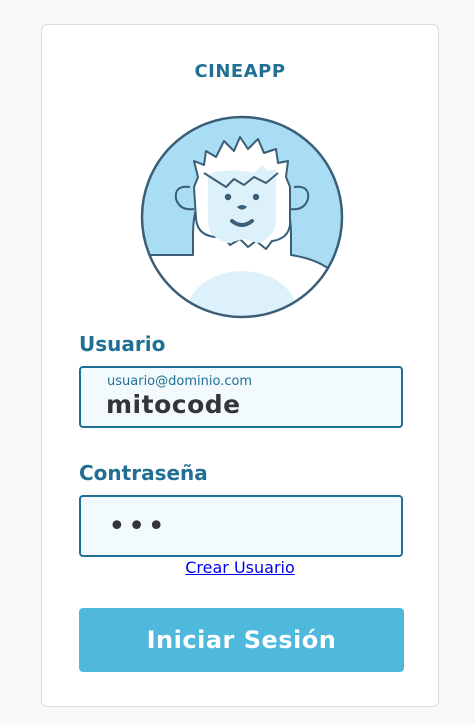 The image size is (475, 725). What do you see at coordinates (241, 640) in the screenshot?
I see `login-button: Iniciar Sesión` at bounding box center [241, 640].